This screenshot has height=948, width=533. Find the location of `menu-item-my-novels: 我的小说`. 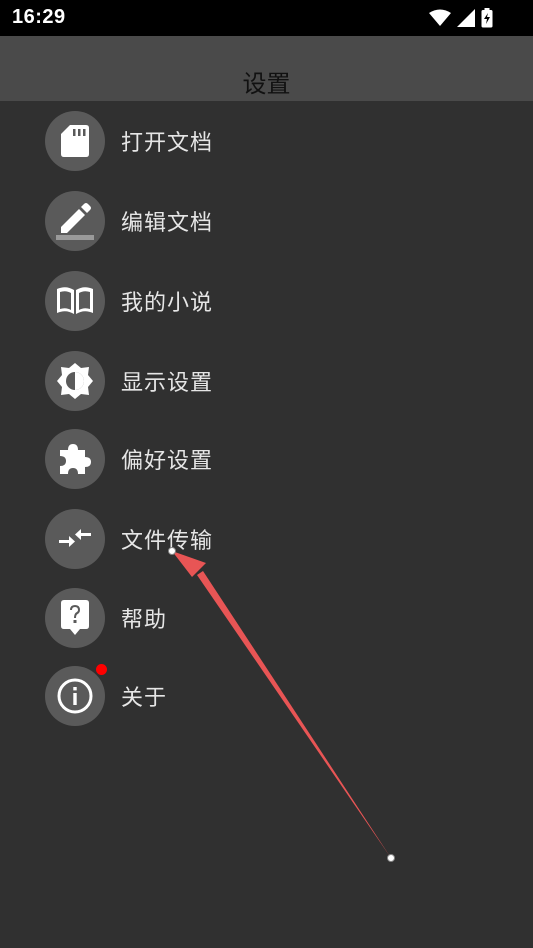

menu-item-my-novels: 我的小说 is located at coordinates (195, 301).